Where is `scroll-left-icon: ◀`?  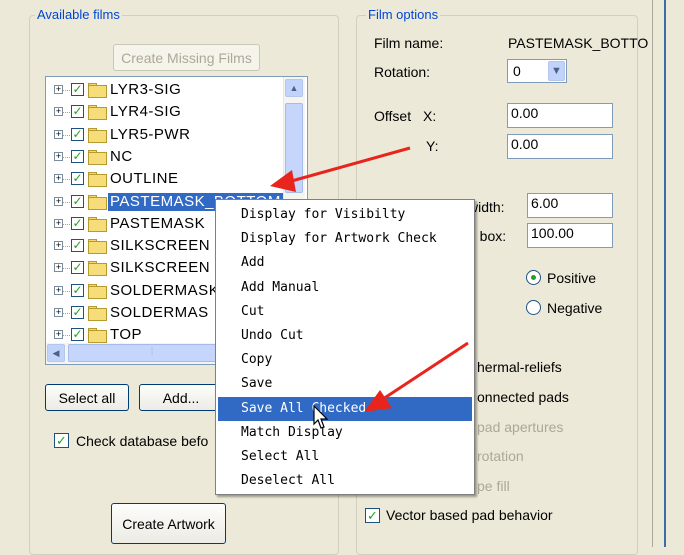
scroll-left-icon: ◀ is located at coordinates (56, 353).